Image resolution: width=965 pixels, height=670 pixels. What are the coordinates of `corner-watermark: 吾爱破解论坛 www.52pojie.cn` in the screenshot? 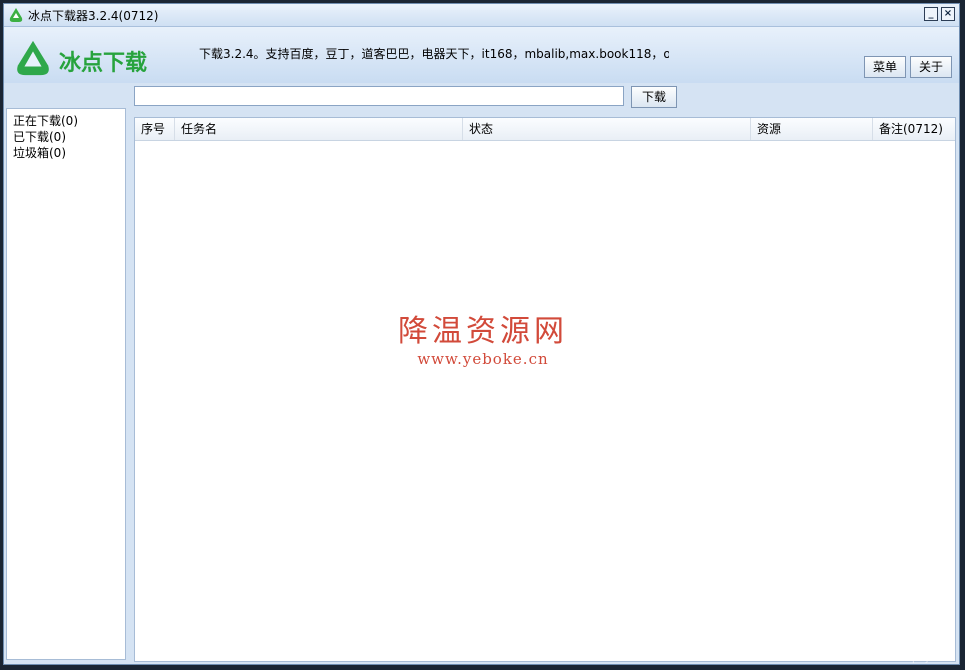 It's located at (904, 645).